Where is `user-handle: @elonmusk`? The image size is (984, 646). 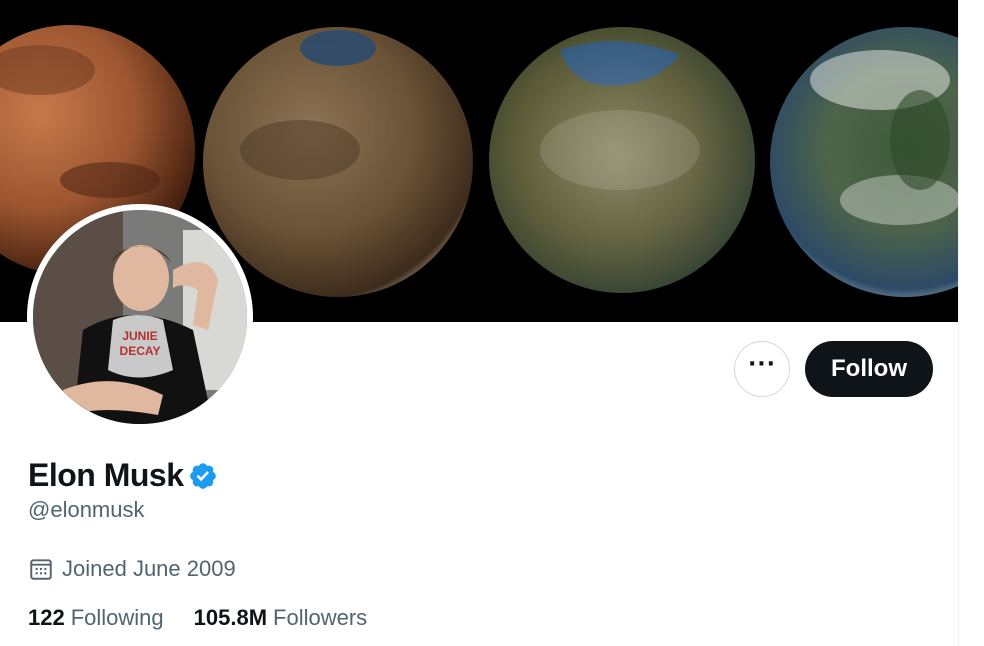
user-handle: @elonmusk is located at coordinates (86, 509).